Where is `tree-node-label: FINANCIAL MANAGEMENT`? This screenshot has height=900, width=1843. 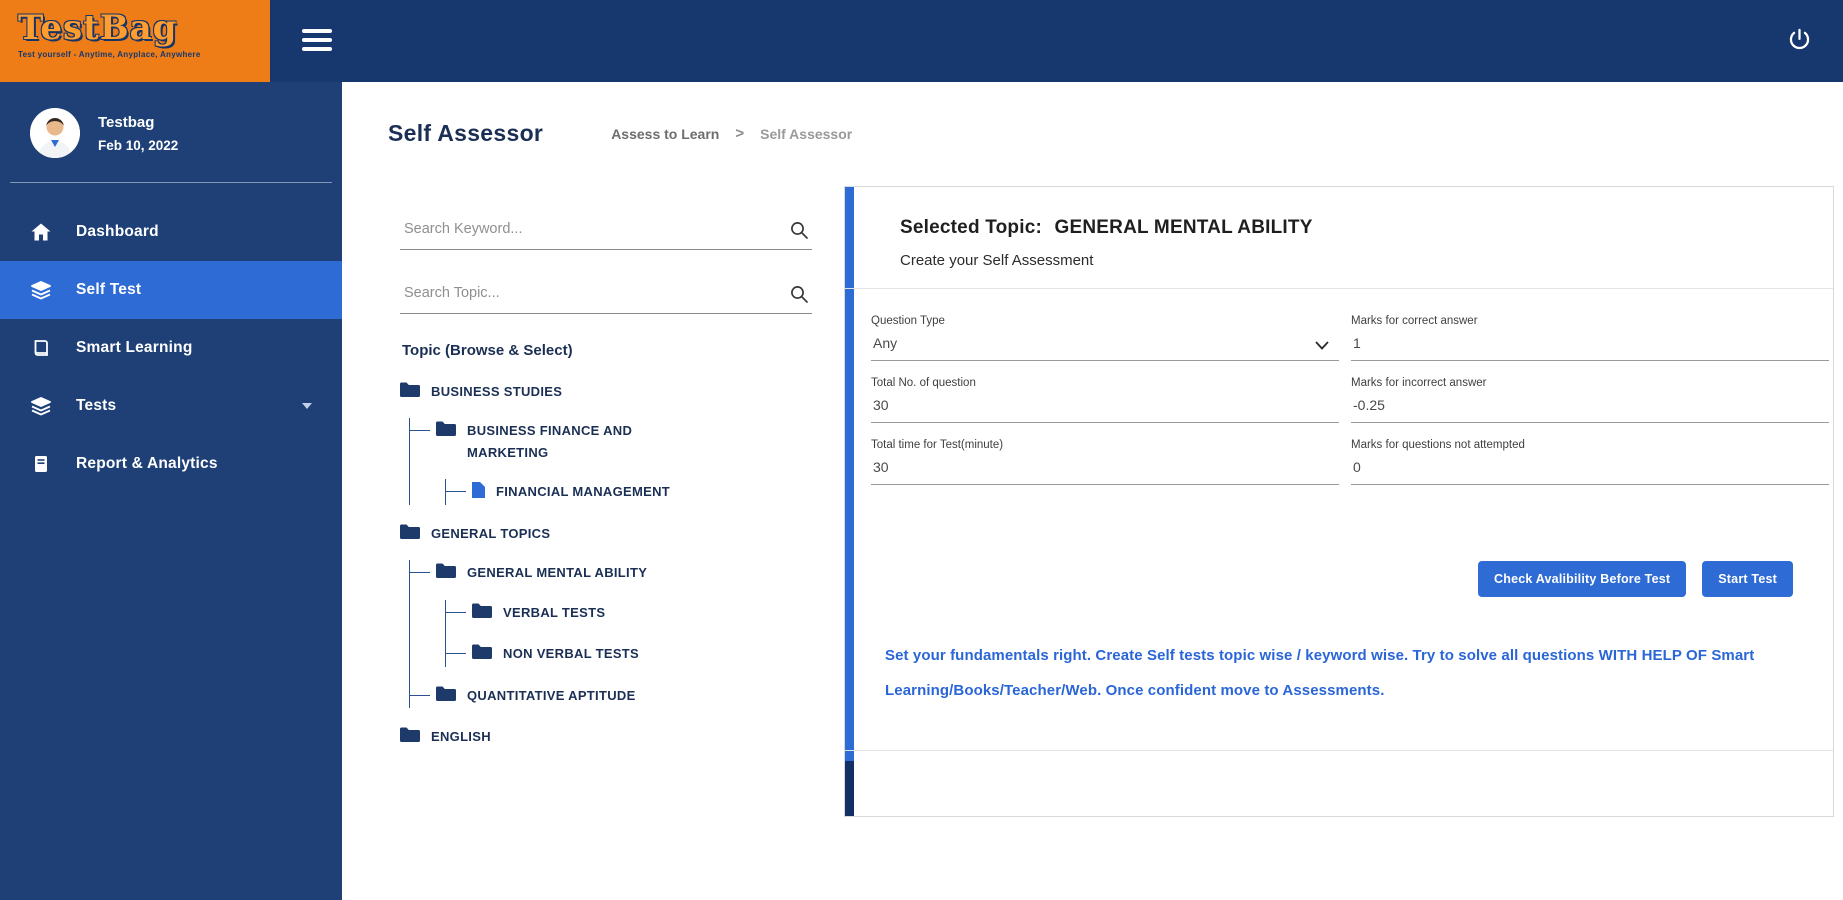
tree-node-label: FINANCIAL MANAGEMENT is located at coordinates (583, 492).